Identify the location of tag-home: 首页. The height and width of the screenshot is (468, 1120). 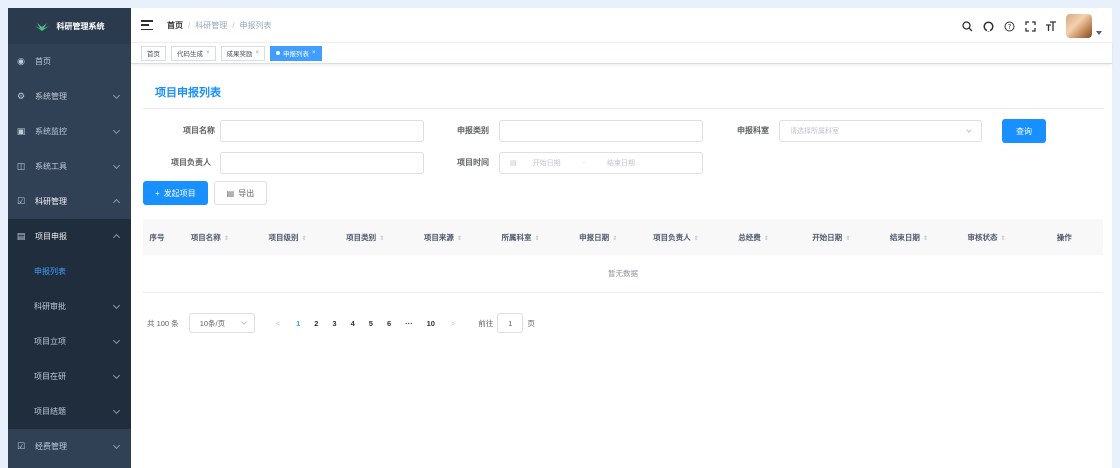
(153, 53).